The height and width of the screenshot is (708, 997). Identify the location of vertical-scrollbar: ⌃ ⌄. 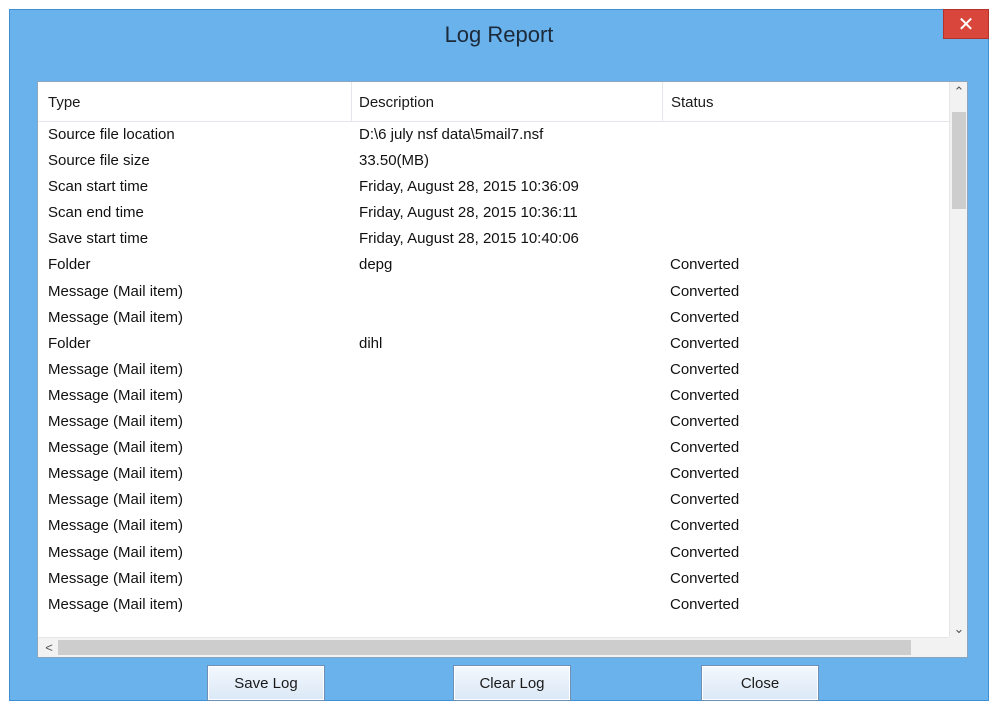
(958, 360).